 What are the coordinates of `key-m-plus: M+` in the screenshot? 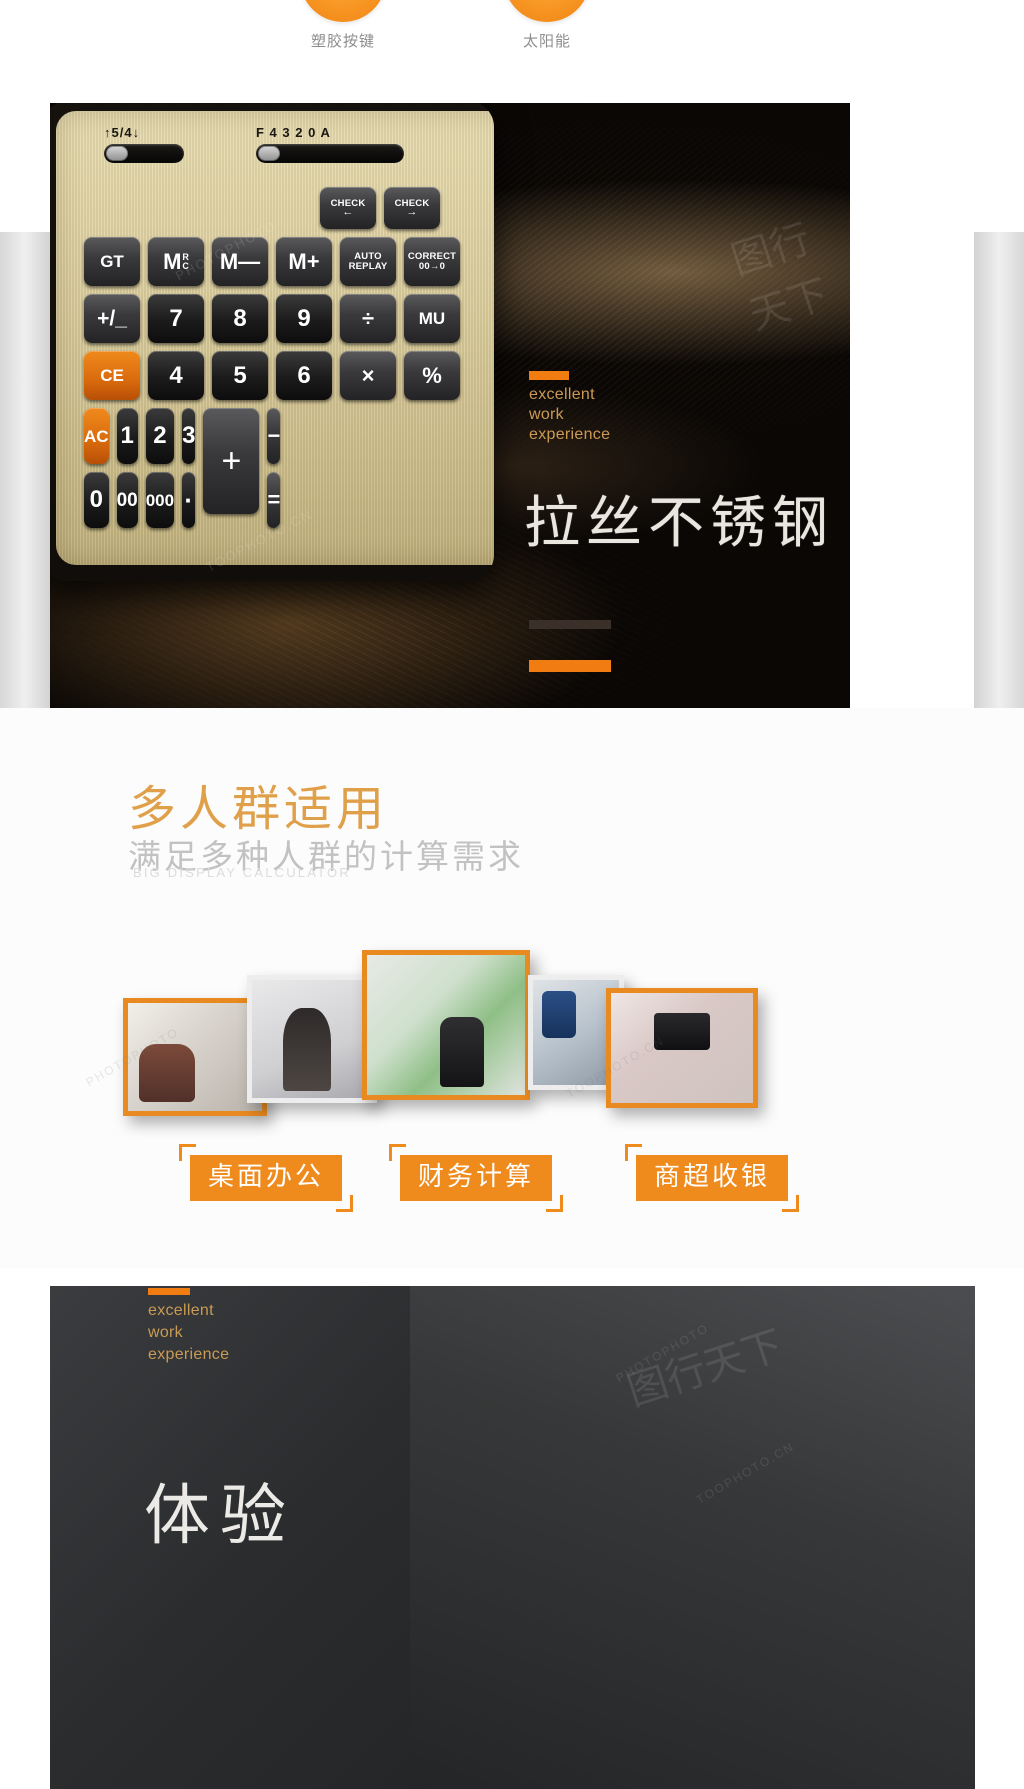 It's located at (304, 261).